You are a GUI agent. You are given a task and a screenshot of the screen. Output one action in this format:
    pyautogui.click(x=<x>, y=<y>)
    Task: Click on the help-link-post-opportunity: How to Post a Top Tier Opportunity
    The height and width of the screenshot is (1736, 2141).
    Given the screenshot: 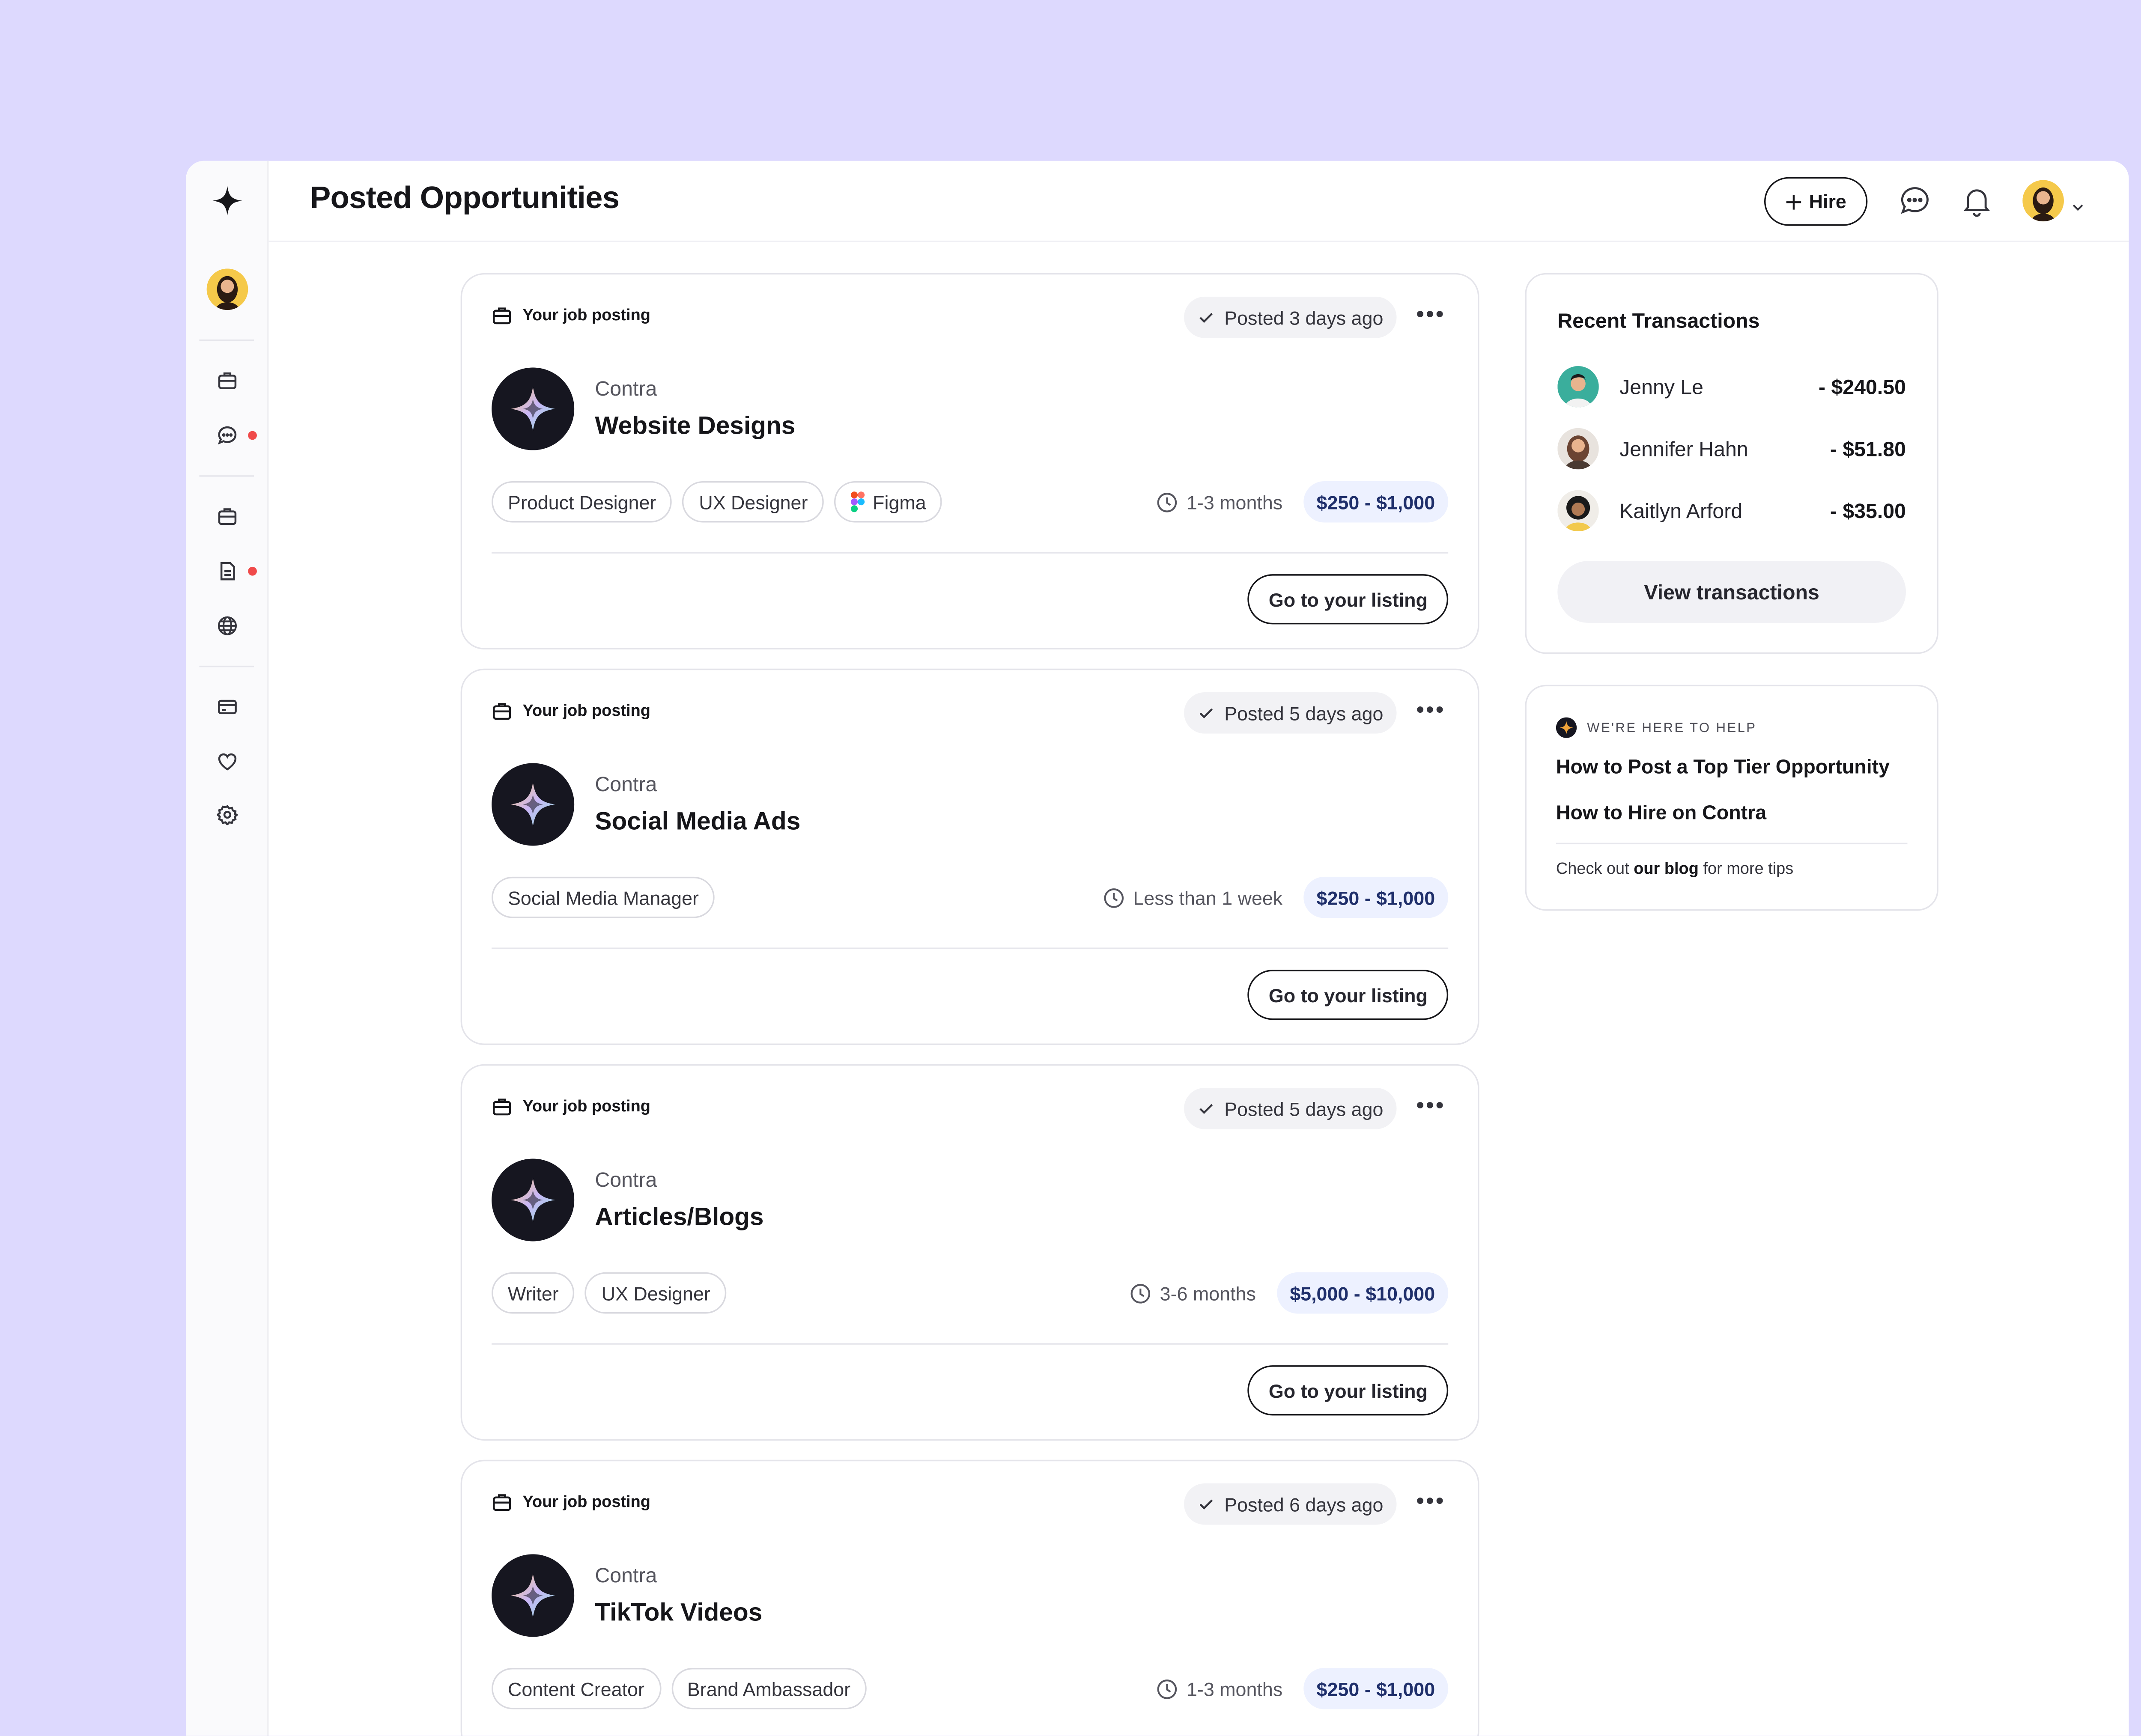 What is the action you would take?
    pyautogui.click(x=1723, y=767)
    